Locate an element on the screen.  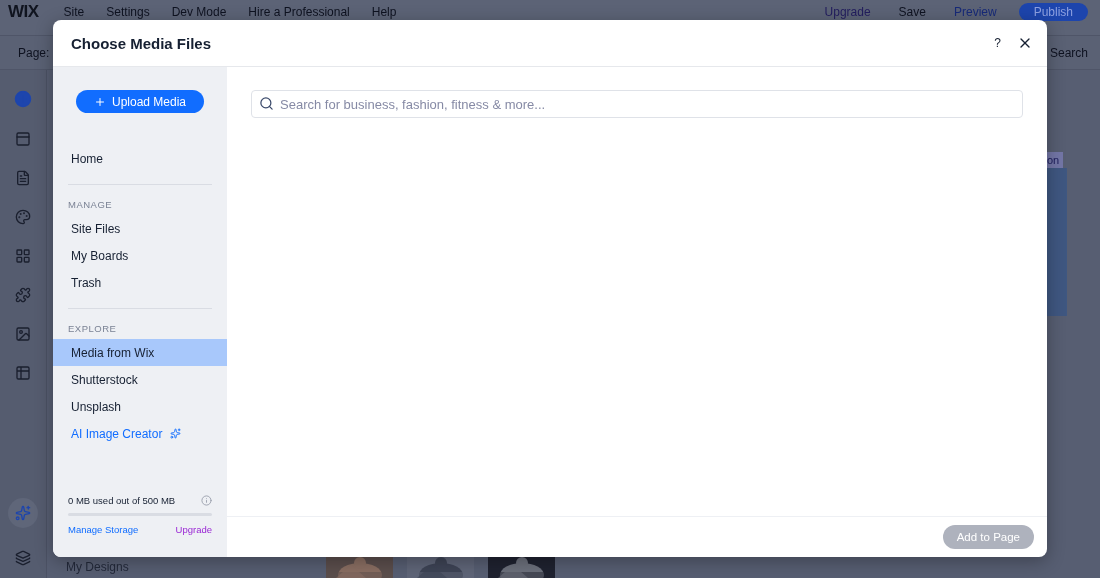
toolbar-link: Upgrade is located at coordinates (847, 12).